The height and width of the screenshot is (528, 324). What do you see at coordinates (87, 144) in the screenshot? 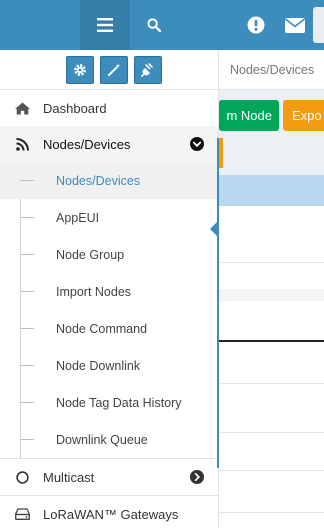
I see `sidebar-item-label: Nodes/Devices` at bounding box center [87, 144].